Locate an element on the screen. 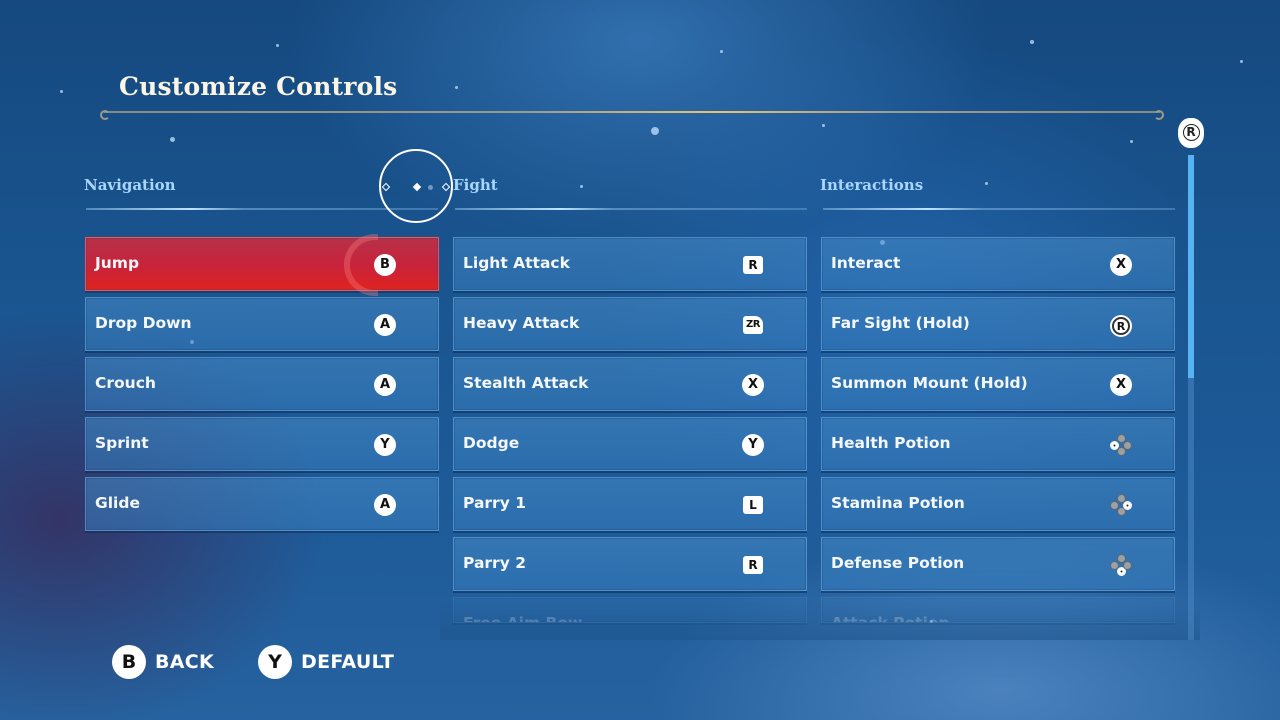  back-button: B BACK is located at coordinates (163, 662).